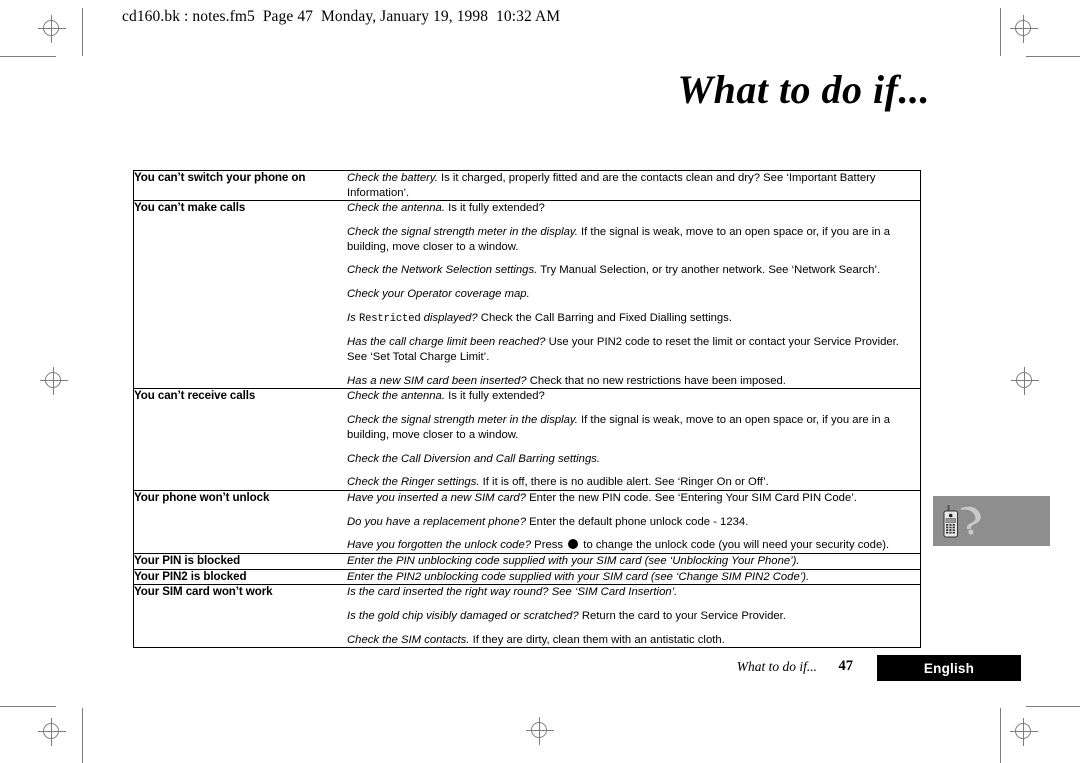  I want to click on problem-cell: You can’t switch your phone on, so click(220, 177).